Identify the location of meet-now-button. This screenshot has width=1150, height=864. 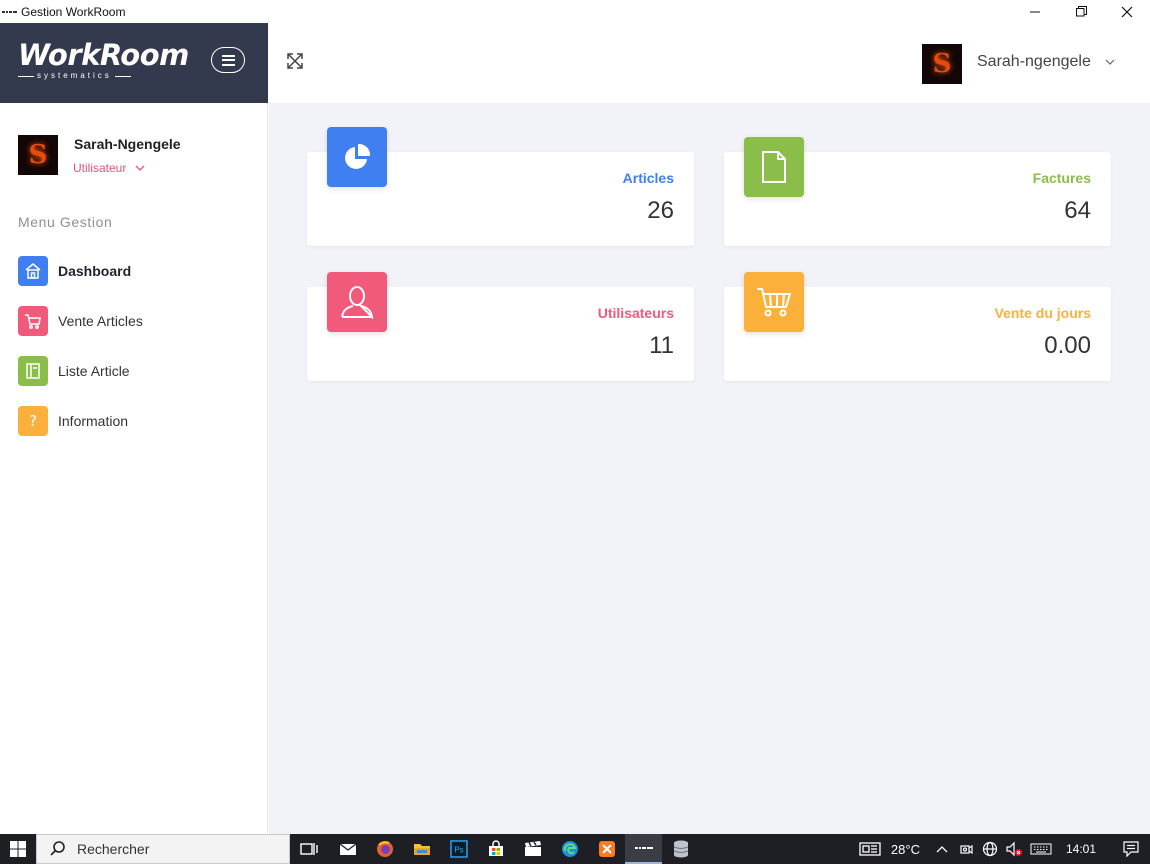
(966, 849).